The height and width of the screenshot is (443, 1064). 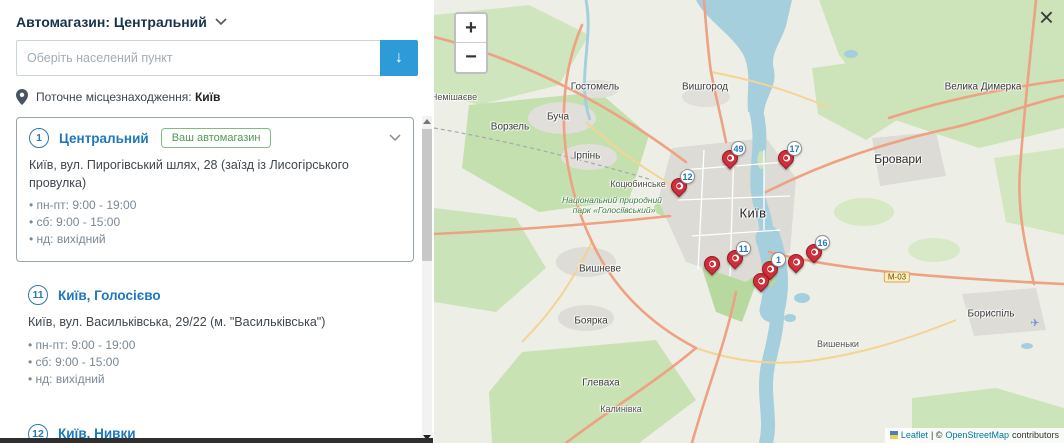 I want to click on map-close-button: ×, so click(x=1046, y=17).